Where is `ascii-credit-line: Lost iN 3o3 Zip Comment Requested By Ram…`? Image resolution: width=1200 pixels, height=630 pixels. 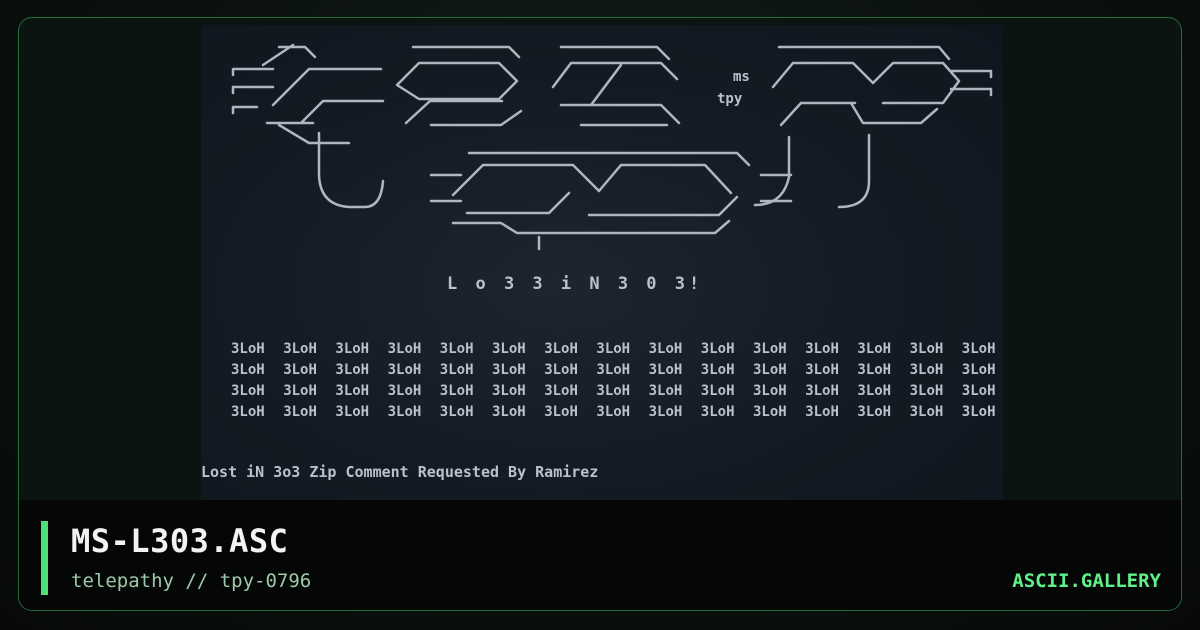
ascii-credit-line: Lost iN 3o3 Zip Comment Requested By Ram… is located at coordinates (399, 472).